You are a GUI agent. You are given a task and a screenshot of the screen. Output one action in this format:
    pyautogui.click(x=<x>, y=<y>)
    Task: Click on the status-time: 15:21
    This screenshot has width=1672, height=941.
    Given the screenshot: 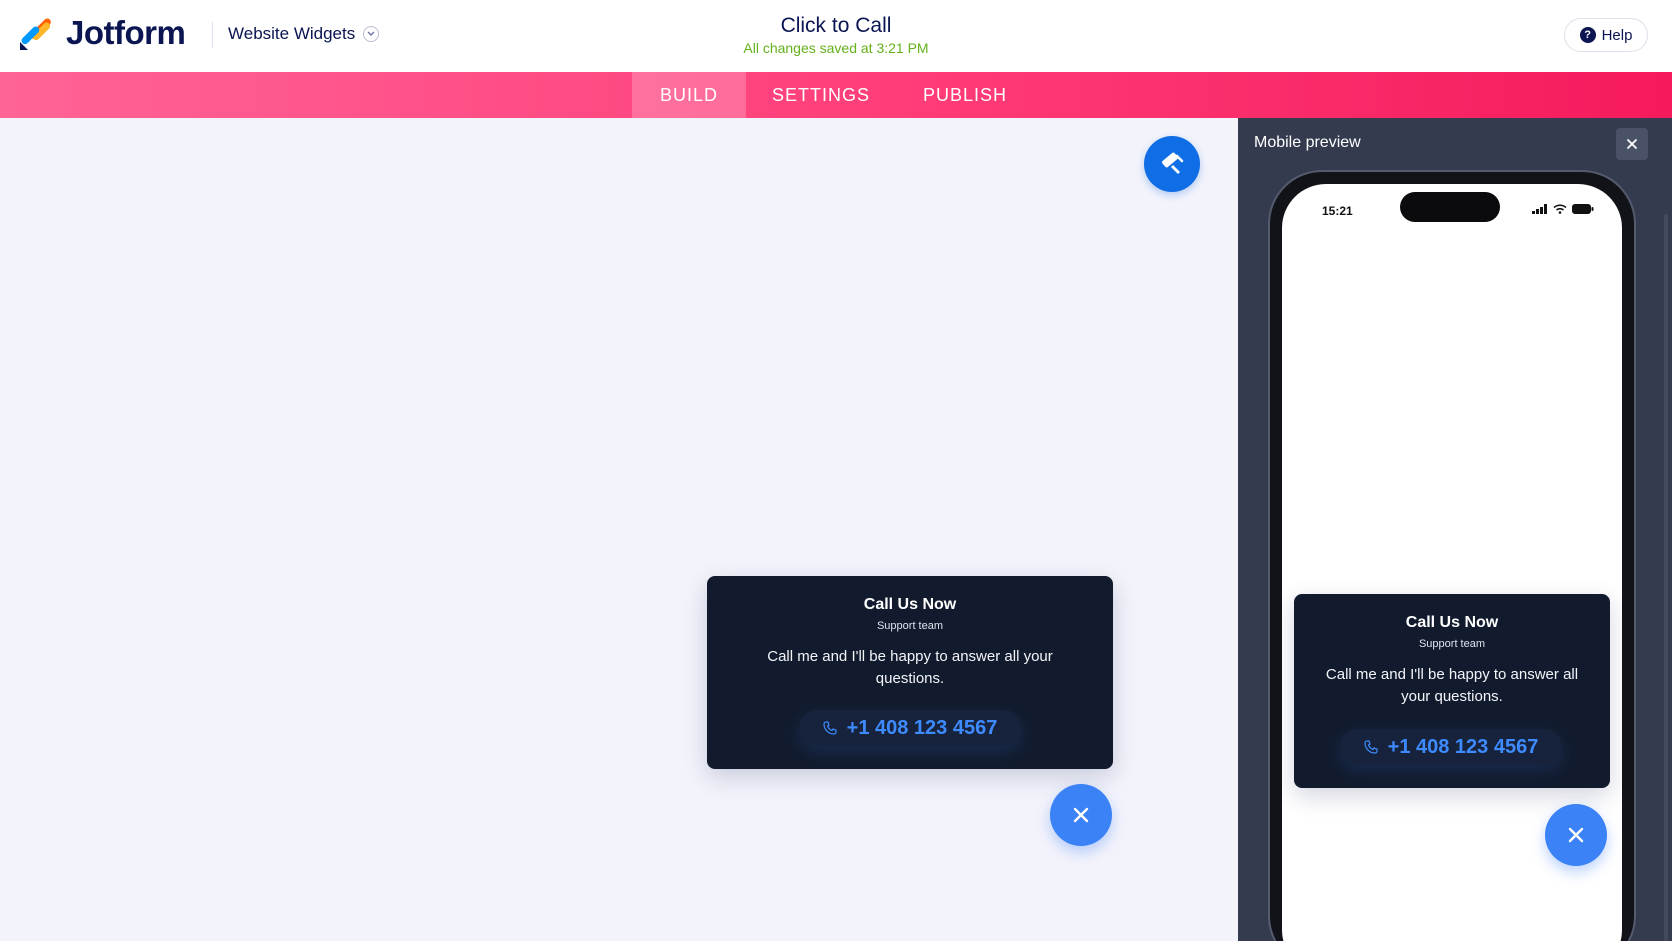 What is the action you would take?
    pyautogui.click(x=1337, y=211)
    